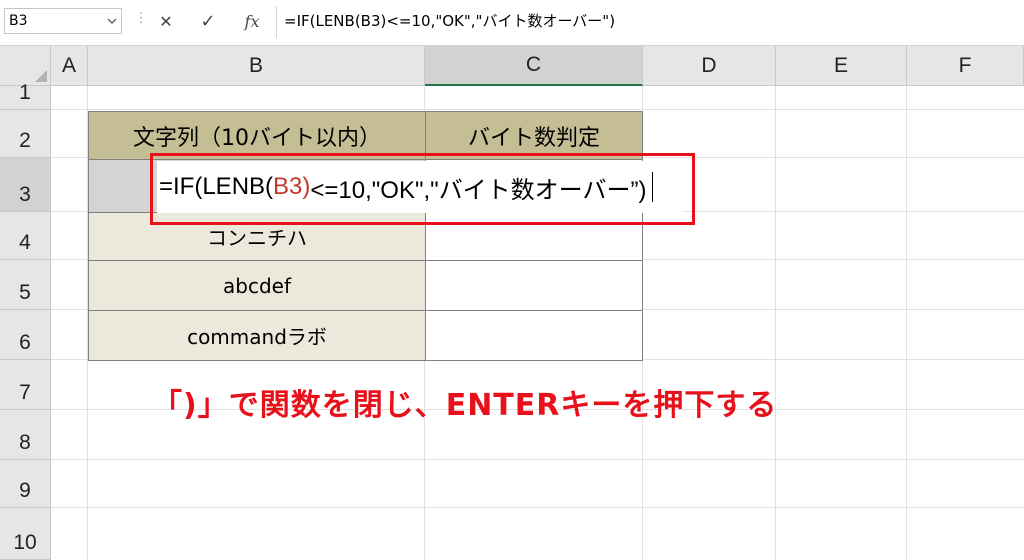  What do you see at coordinates (534, 335) in the screenshot?
I see `cell-c6` at bounding box center [534, 335].